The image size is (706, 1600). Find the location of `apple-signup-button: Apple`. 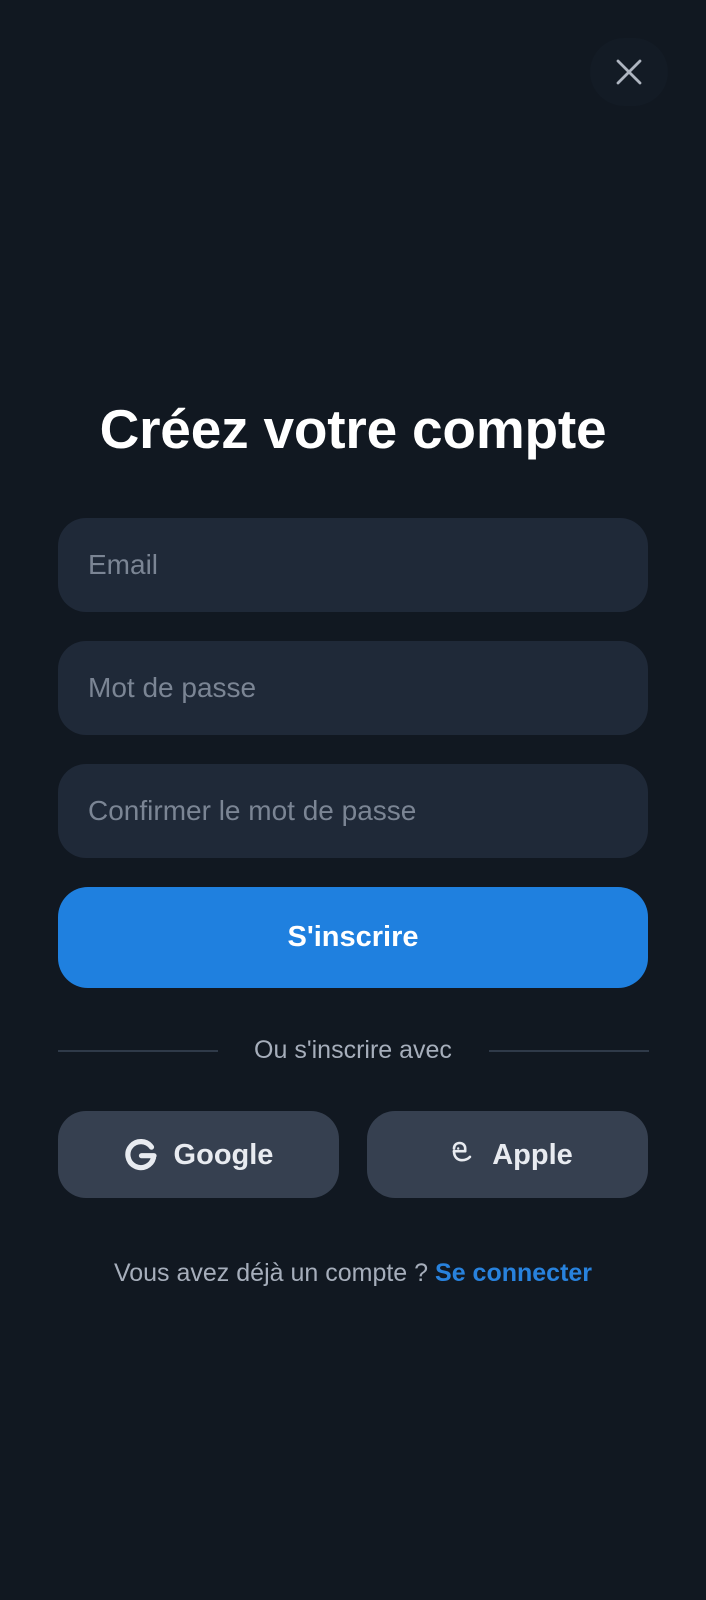

apple-signup-button: Apple is located at coordinates (507, 1154).